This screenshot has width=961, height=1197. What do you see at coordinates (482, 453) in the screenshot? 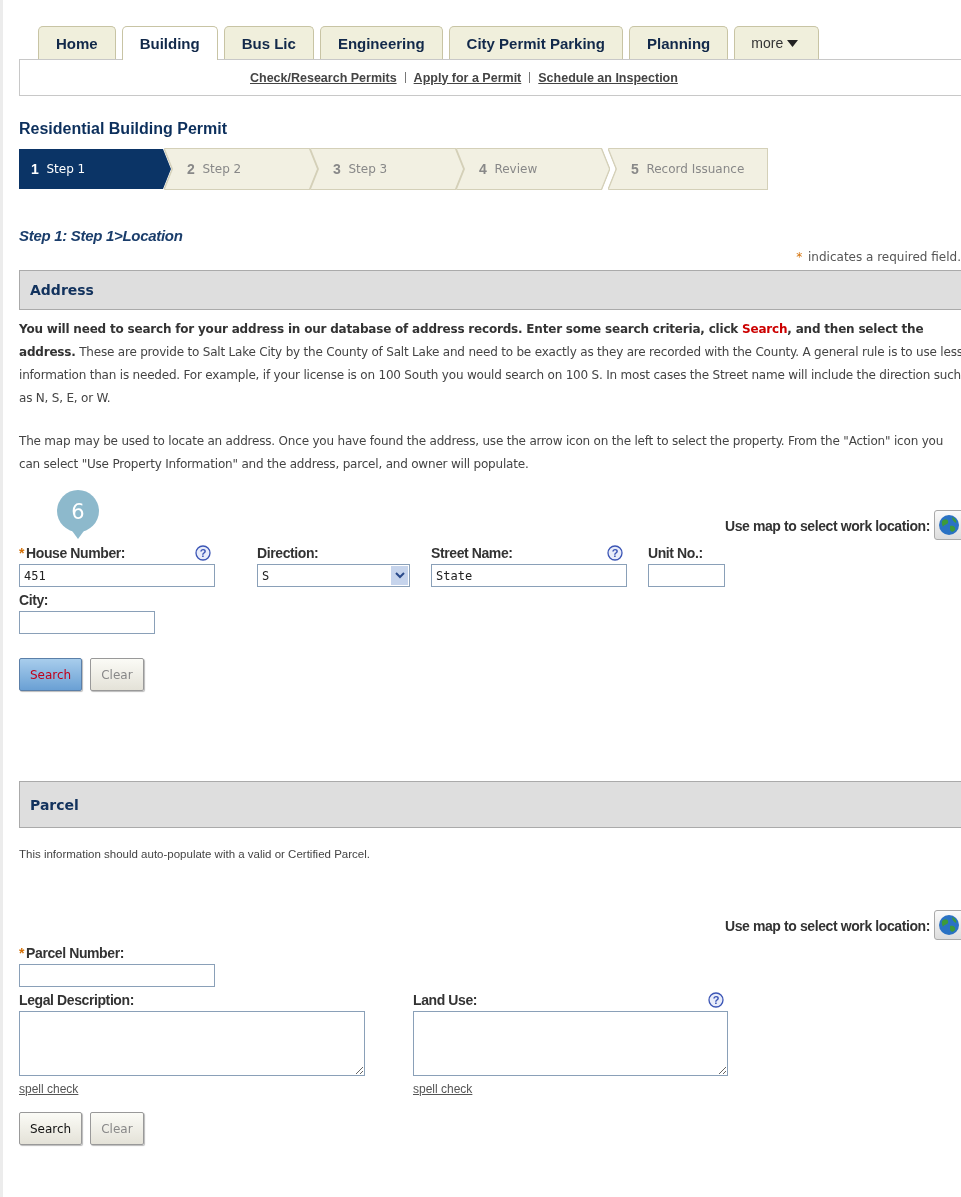
I see `instructions-text: The map may be used to locate an address. Once you have found the address, use the arrow icon on the left to select the property. From the "Action" icon you can select "Use Property Information" and the address, parcel, and owner will populate.` at bounding box center [482, 453].